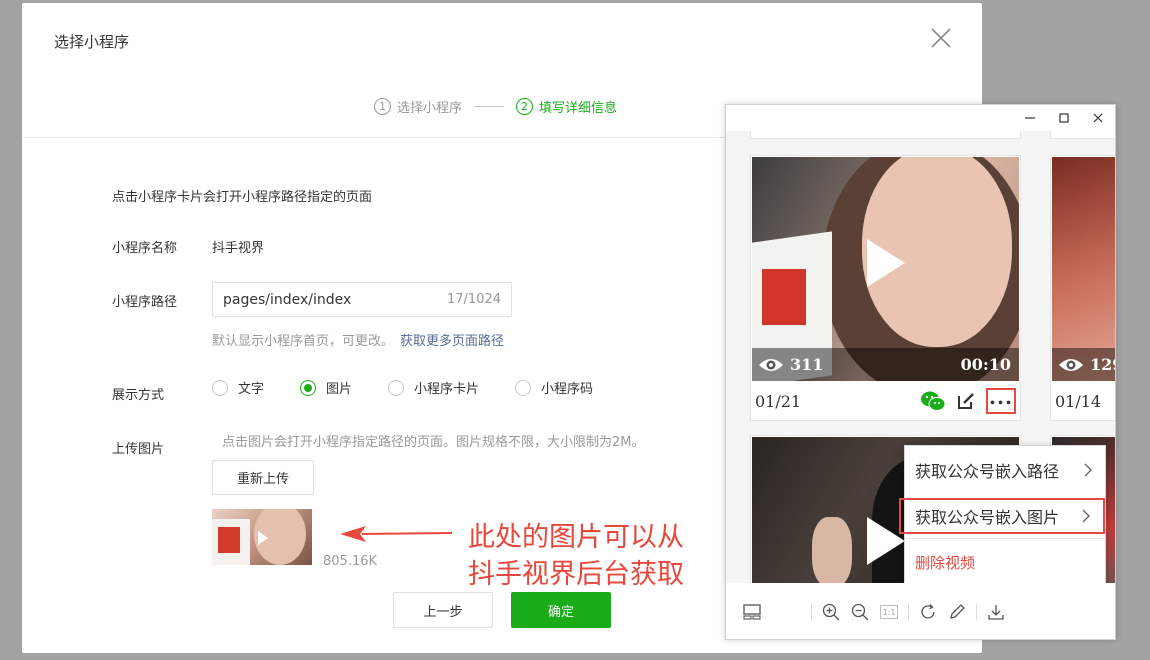 This screenshot has width=1150, height=660. Describe the element at coordinates (447, 389) in the screenshot. I see `radio-label: 小程序卡片` at that location.